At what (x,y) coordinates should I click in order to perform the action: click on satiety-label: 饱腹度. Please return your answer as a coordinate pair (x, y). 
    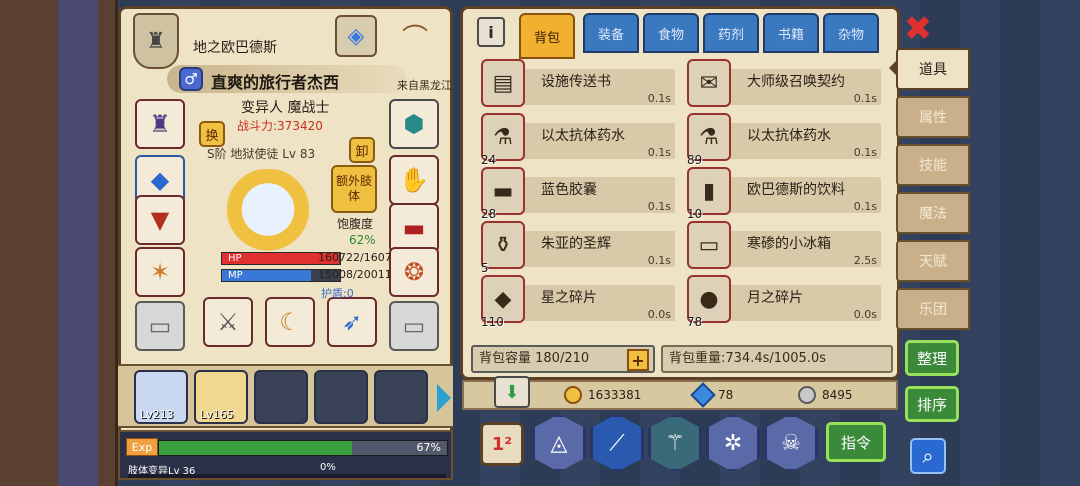
    Looking at the image, I should click on (355, 224).